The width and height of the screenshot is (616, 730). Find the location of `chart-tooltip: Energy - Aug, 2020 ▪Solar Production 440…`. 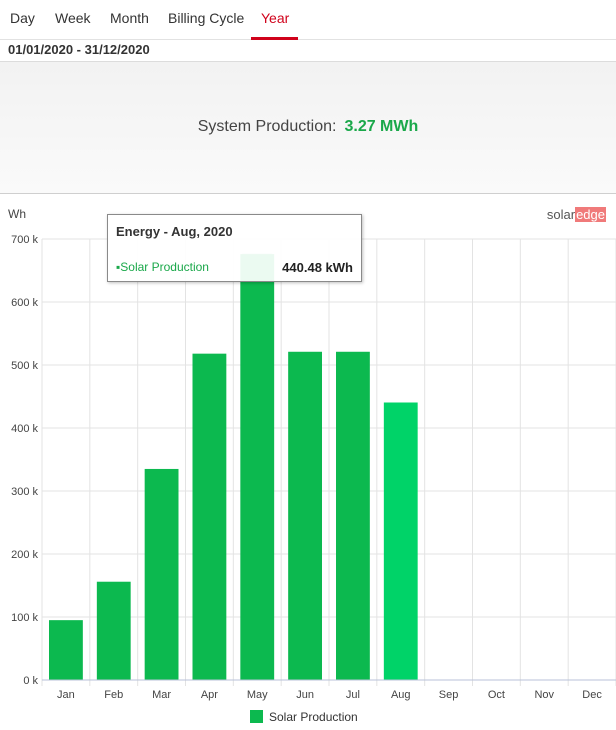

chart-tooltip: Energy - Aug, 2020 ▪Solar Production 440… is located at coordinates (234, 248).